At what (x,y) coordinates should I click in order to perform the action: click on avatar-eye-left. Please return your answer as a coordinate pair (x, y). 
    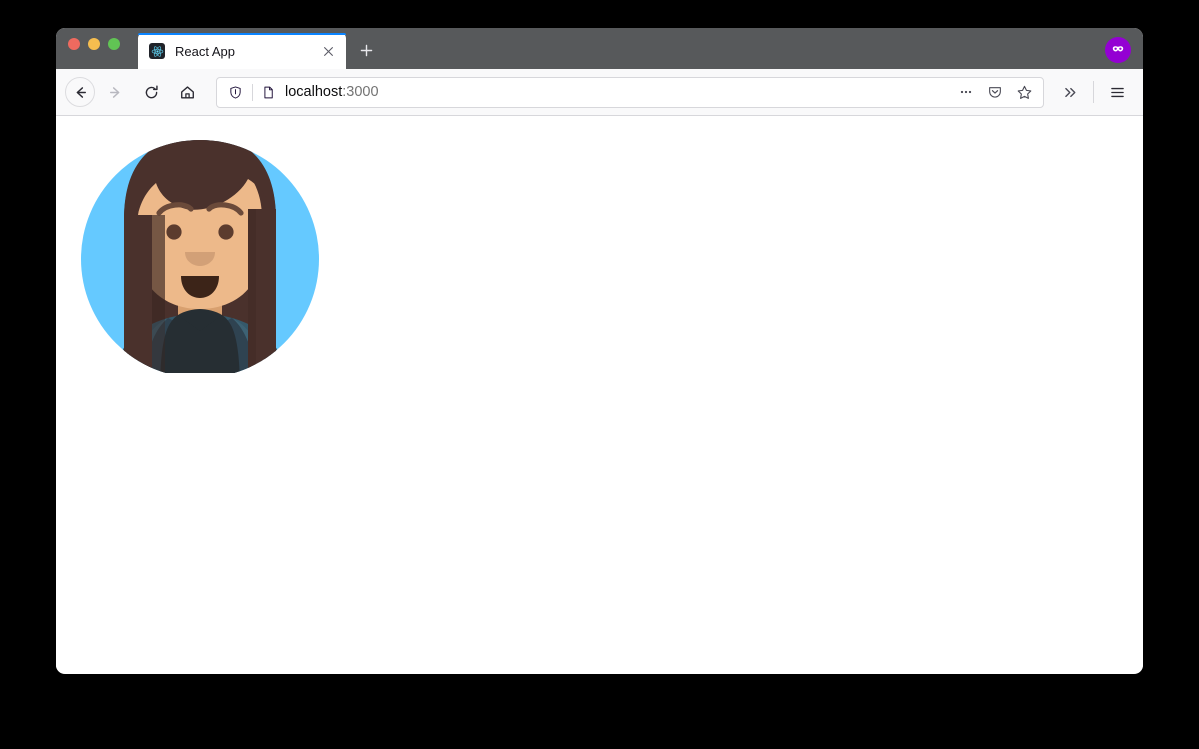
    Looking at the image, I should click on (174, 232).